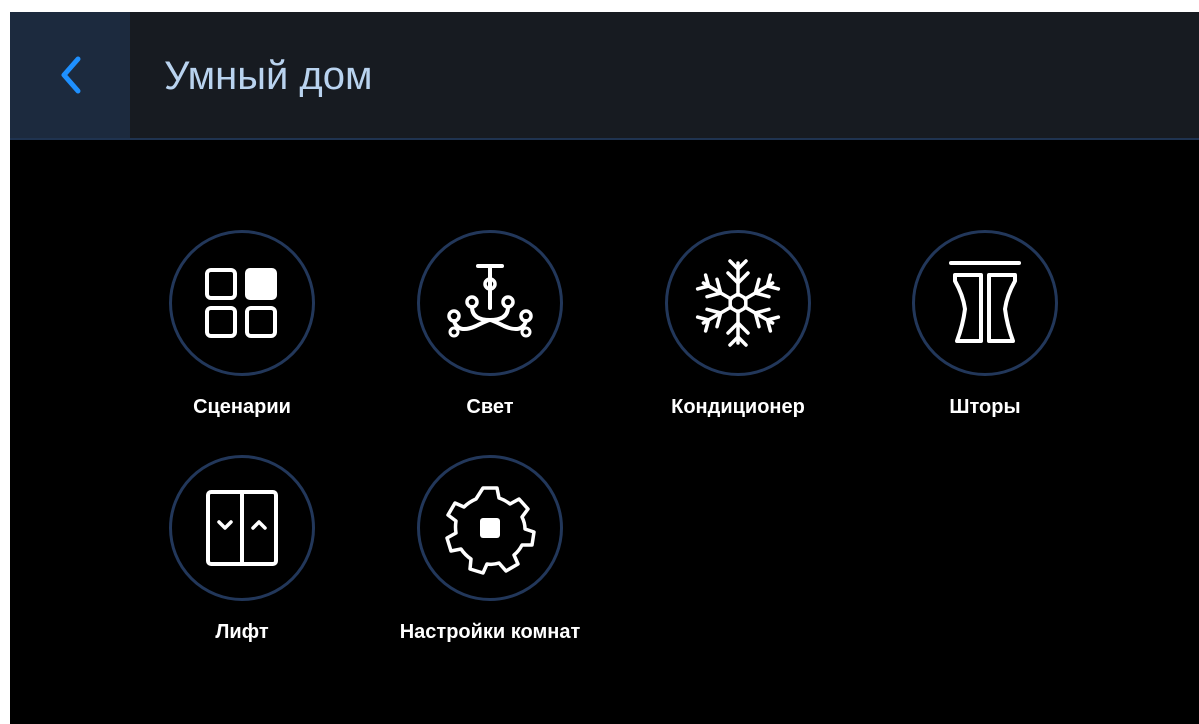 The width and height of the screenshot is (1199, 724). What do you see at coordinates (490, 632) in the screenshot?
I see `tile-room-settings-label: Настройки комнат` at bounding box center [490, 632].